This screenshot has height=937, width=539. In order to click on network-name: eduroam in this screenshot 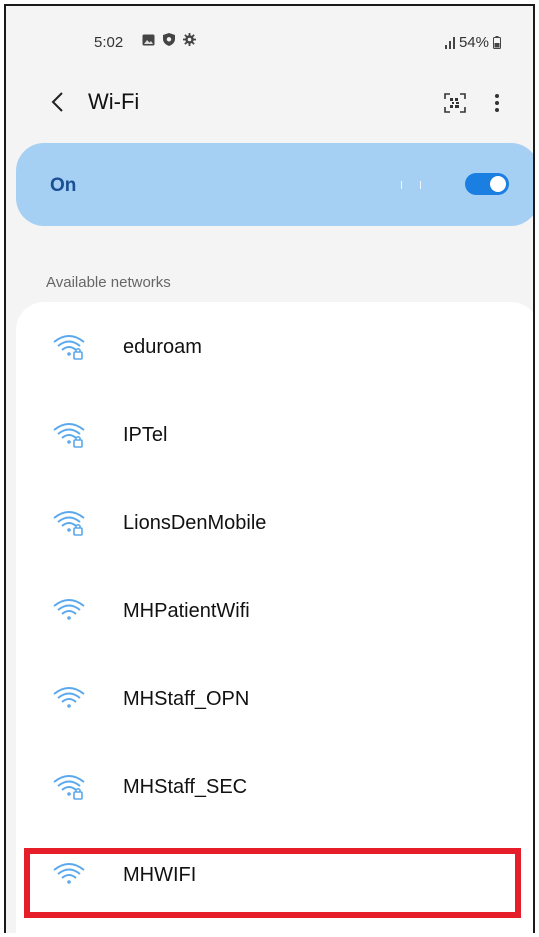, I will do `click(162, 347)`.